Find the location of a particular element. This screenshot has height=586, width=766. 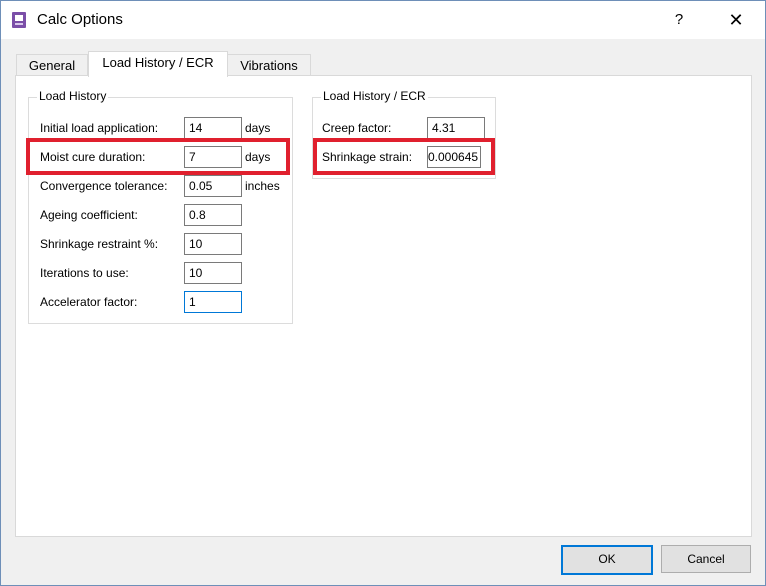

ecr-group-title: Load History / ECR is located at coordinates (374, 96).